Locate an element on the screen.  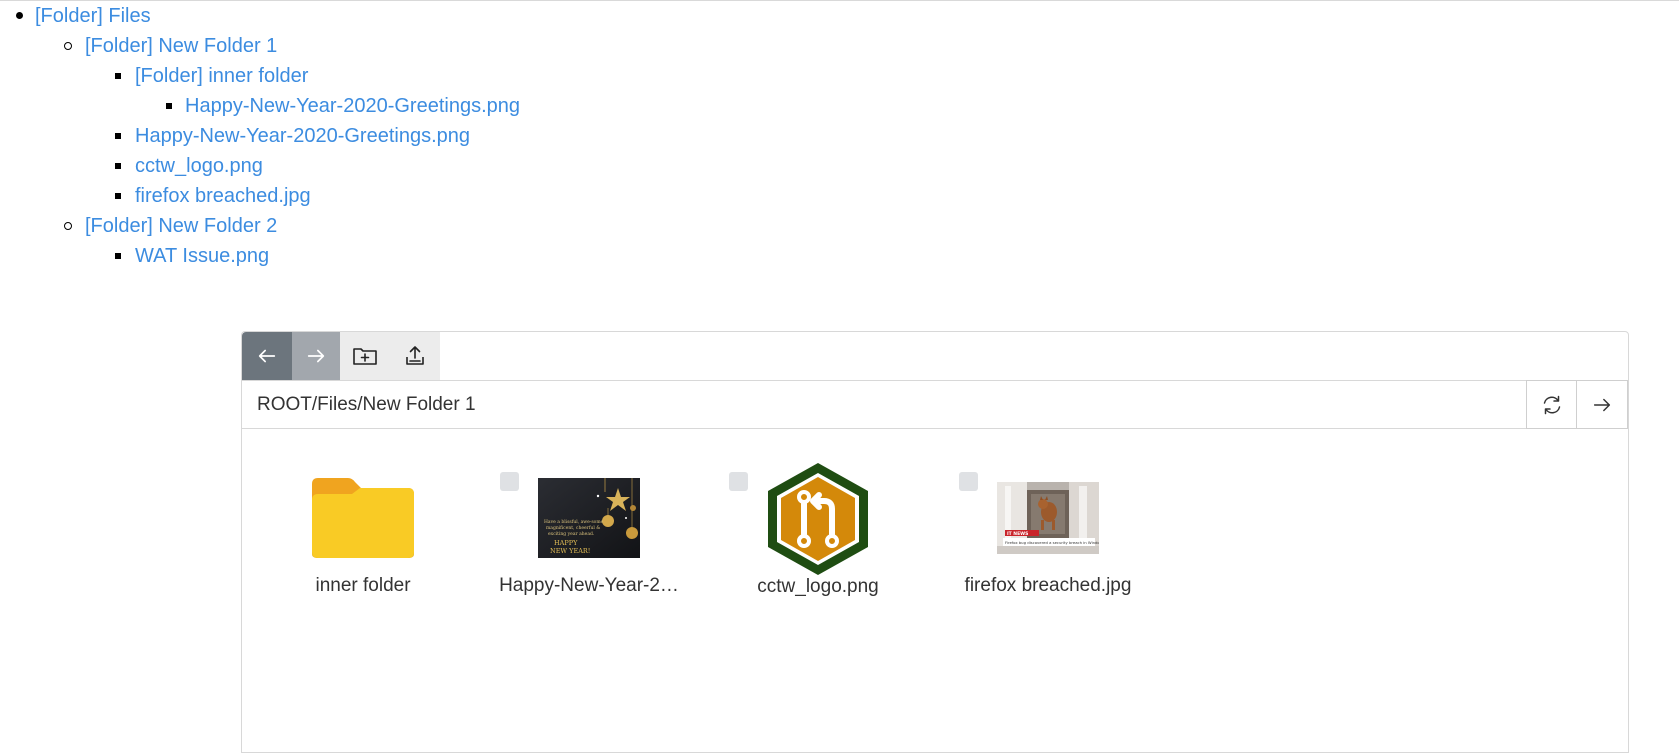
svg-text: IT NEWS is located at coordinates (1017, 534).